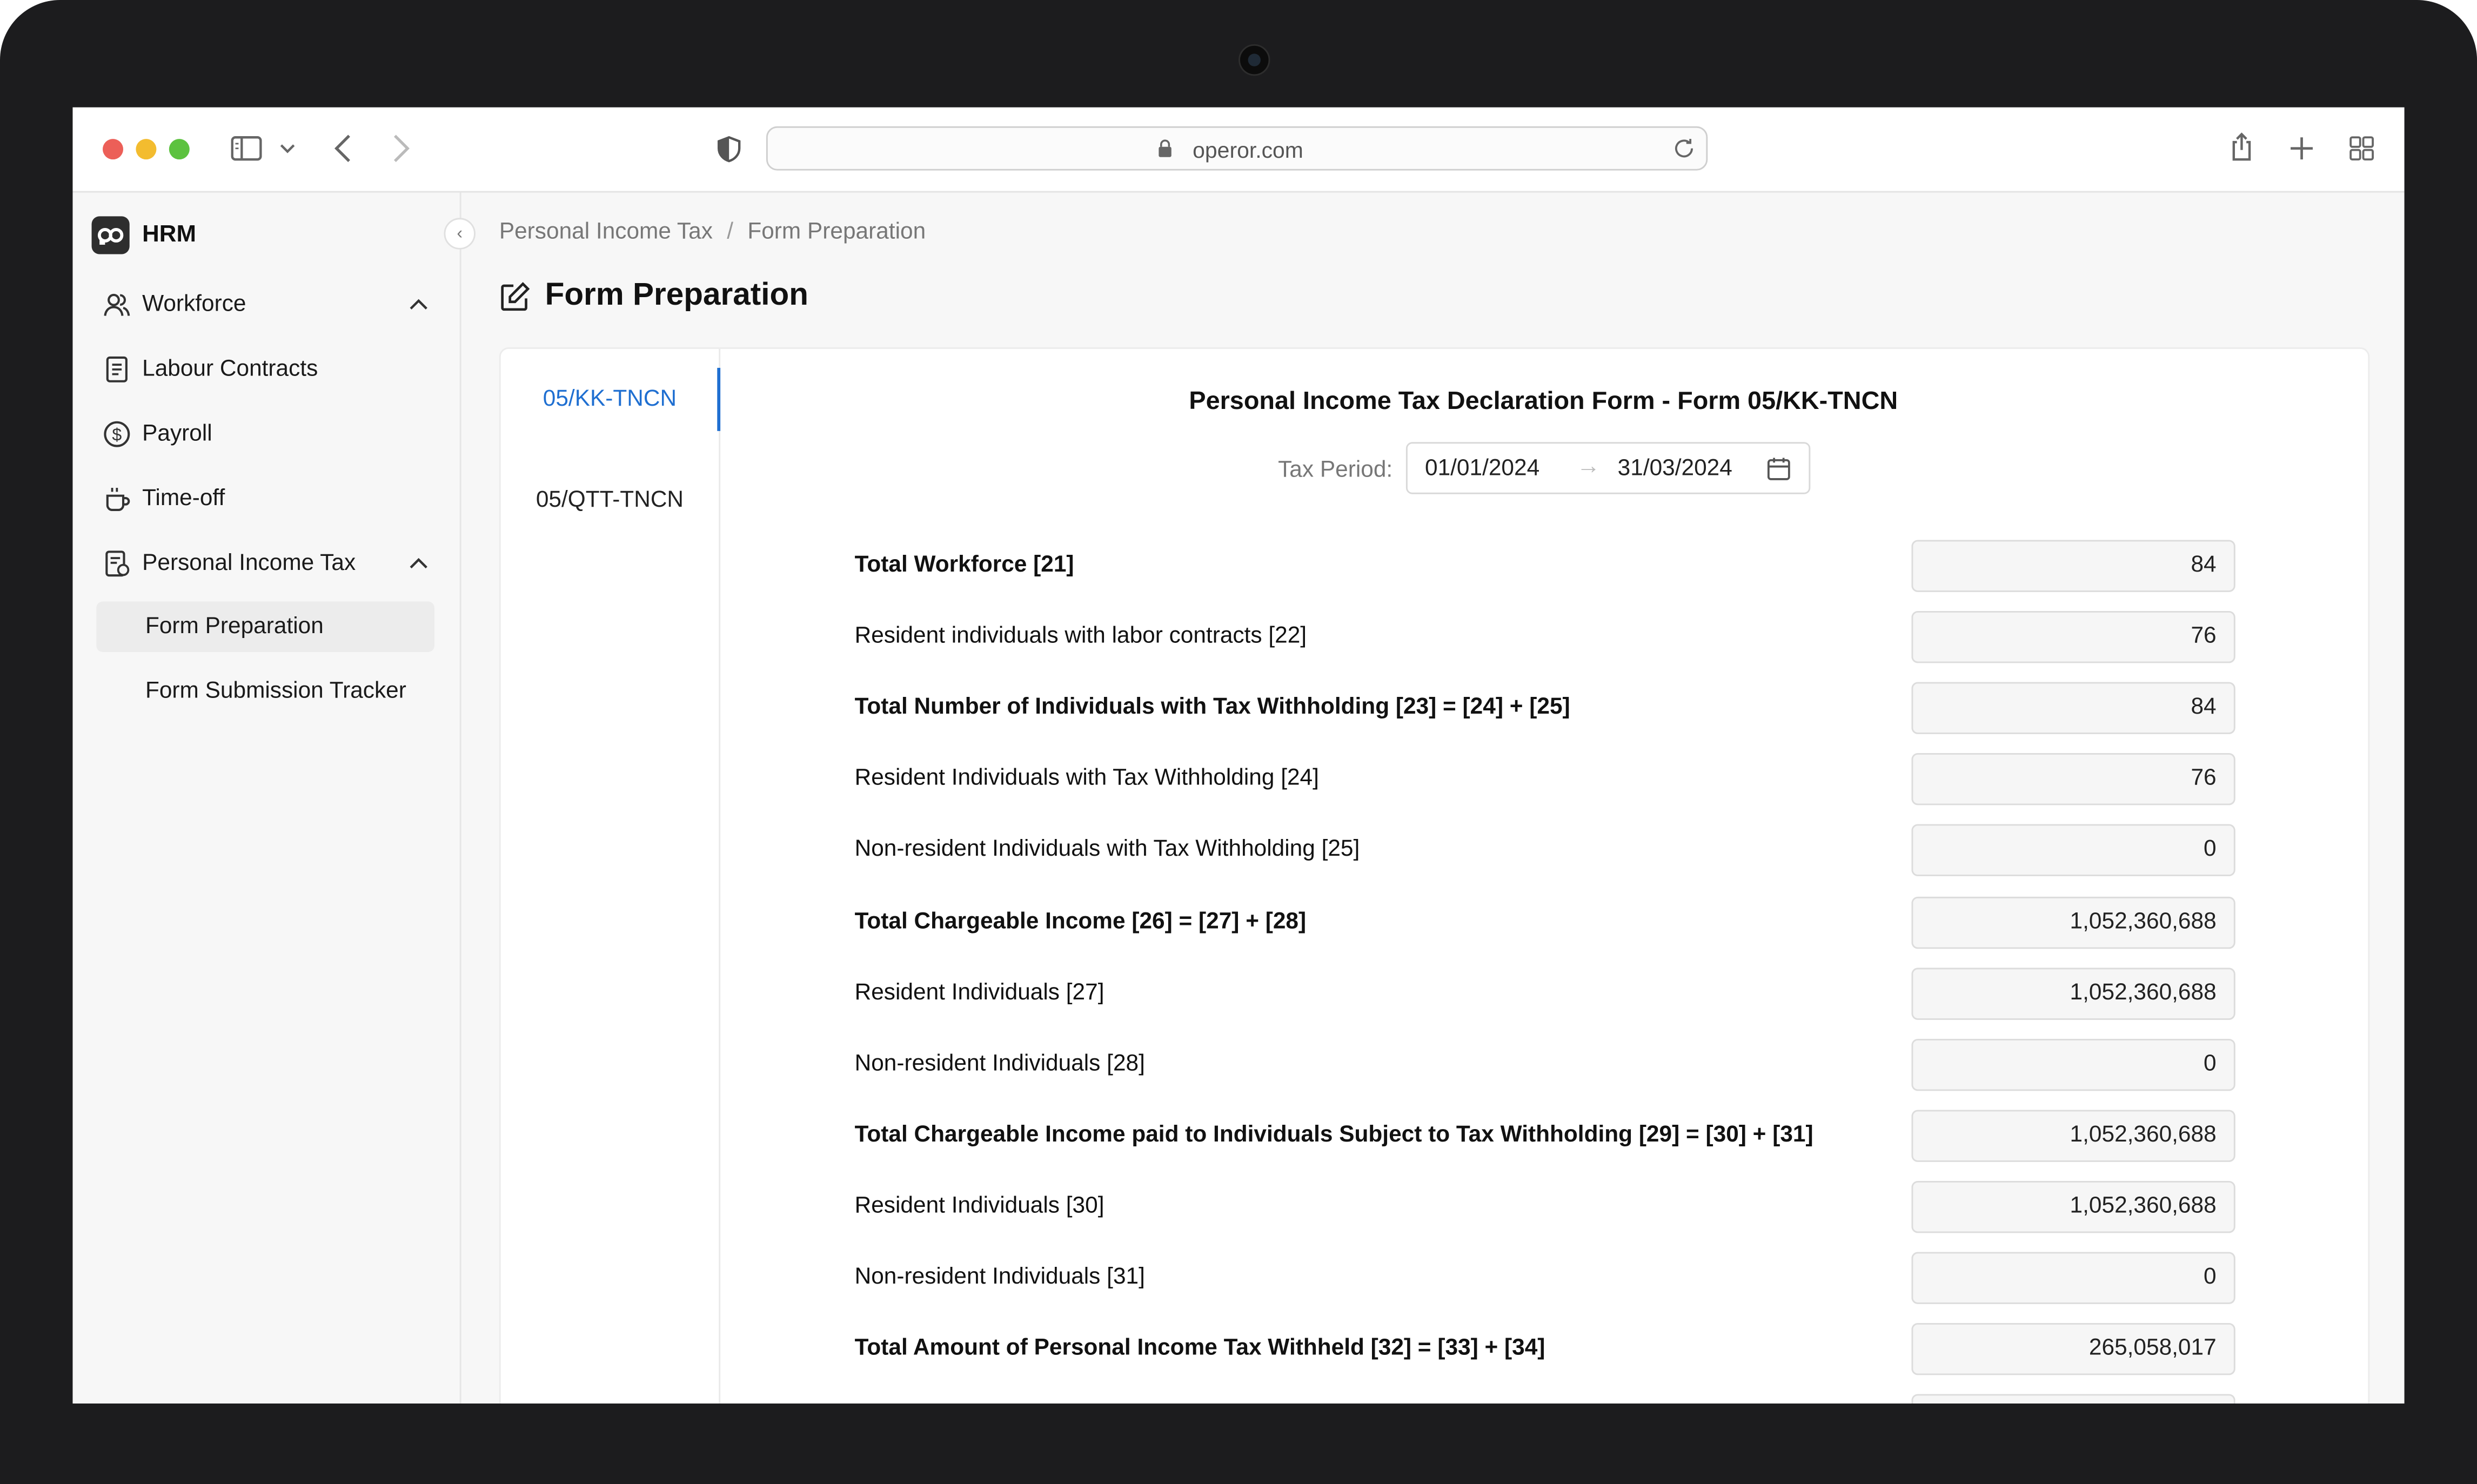 Image resolution: width=2477 pixels, height=1484 pixels. What do you see at coordinates (1254, 60) in the screenshot?
I see `camera` at bounding box center [1254, 60].